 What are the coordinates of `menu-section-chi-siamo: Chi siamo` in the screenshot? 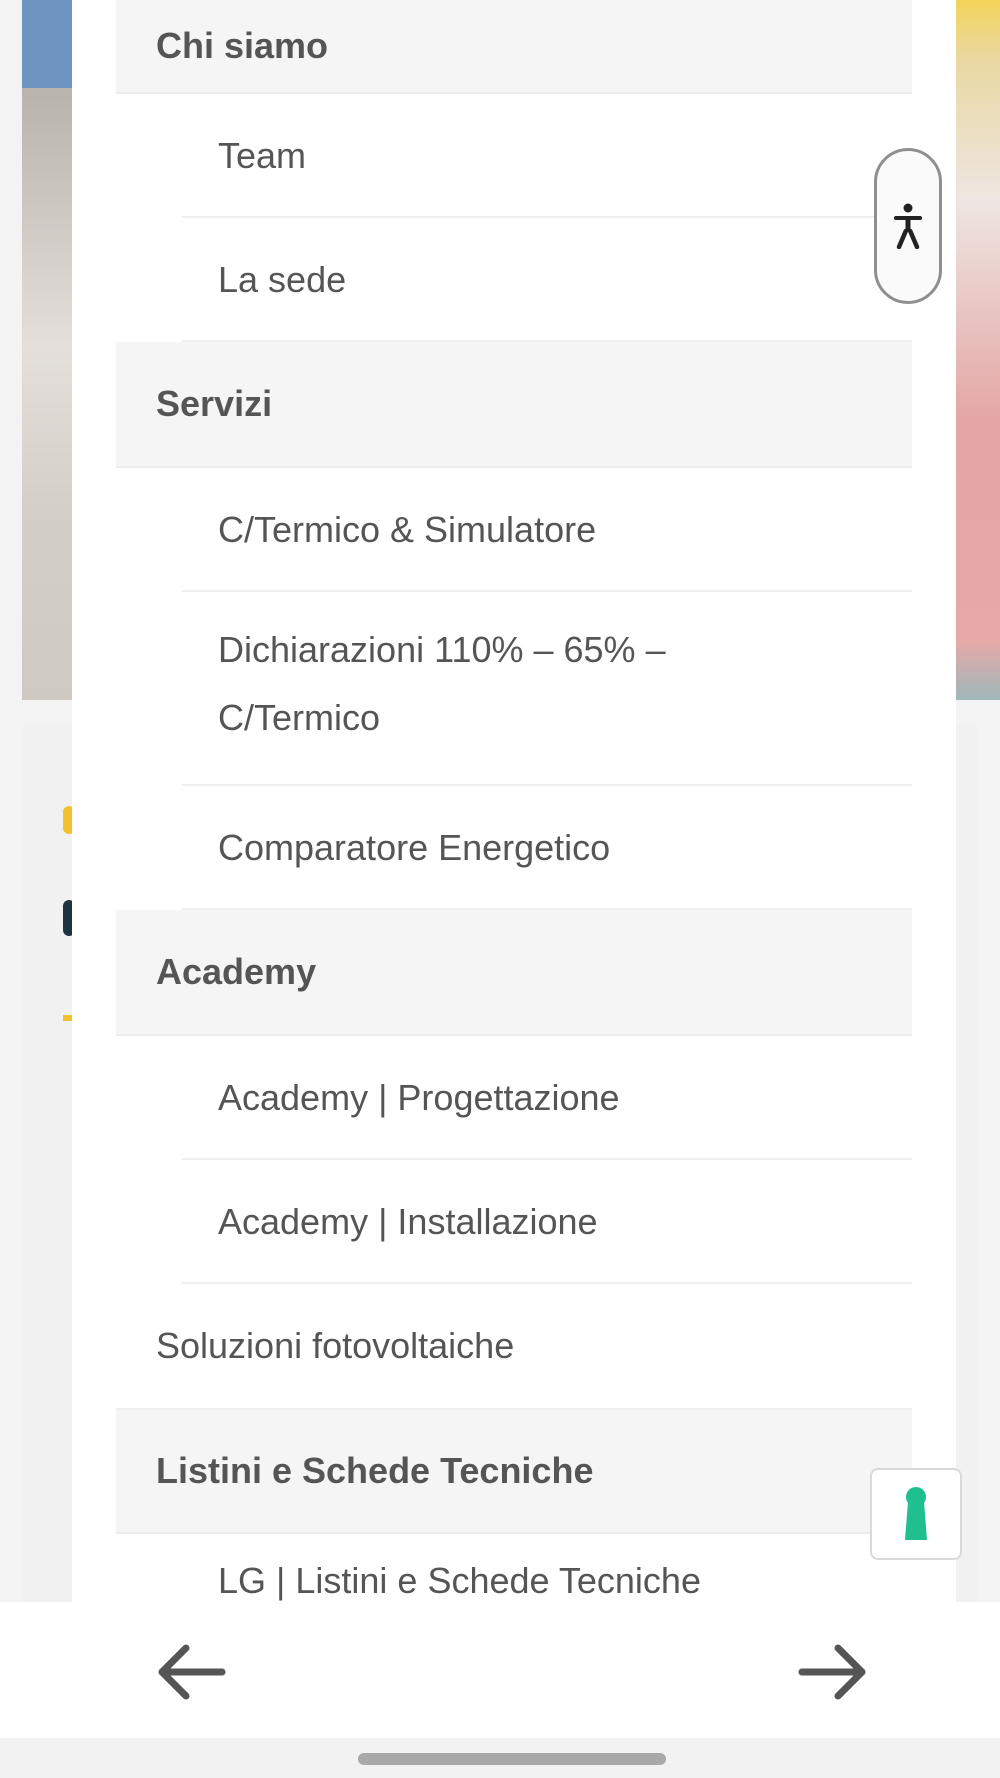 It's located at (514, 47).